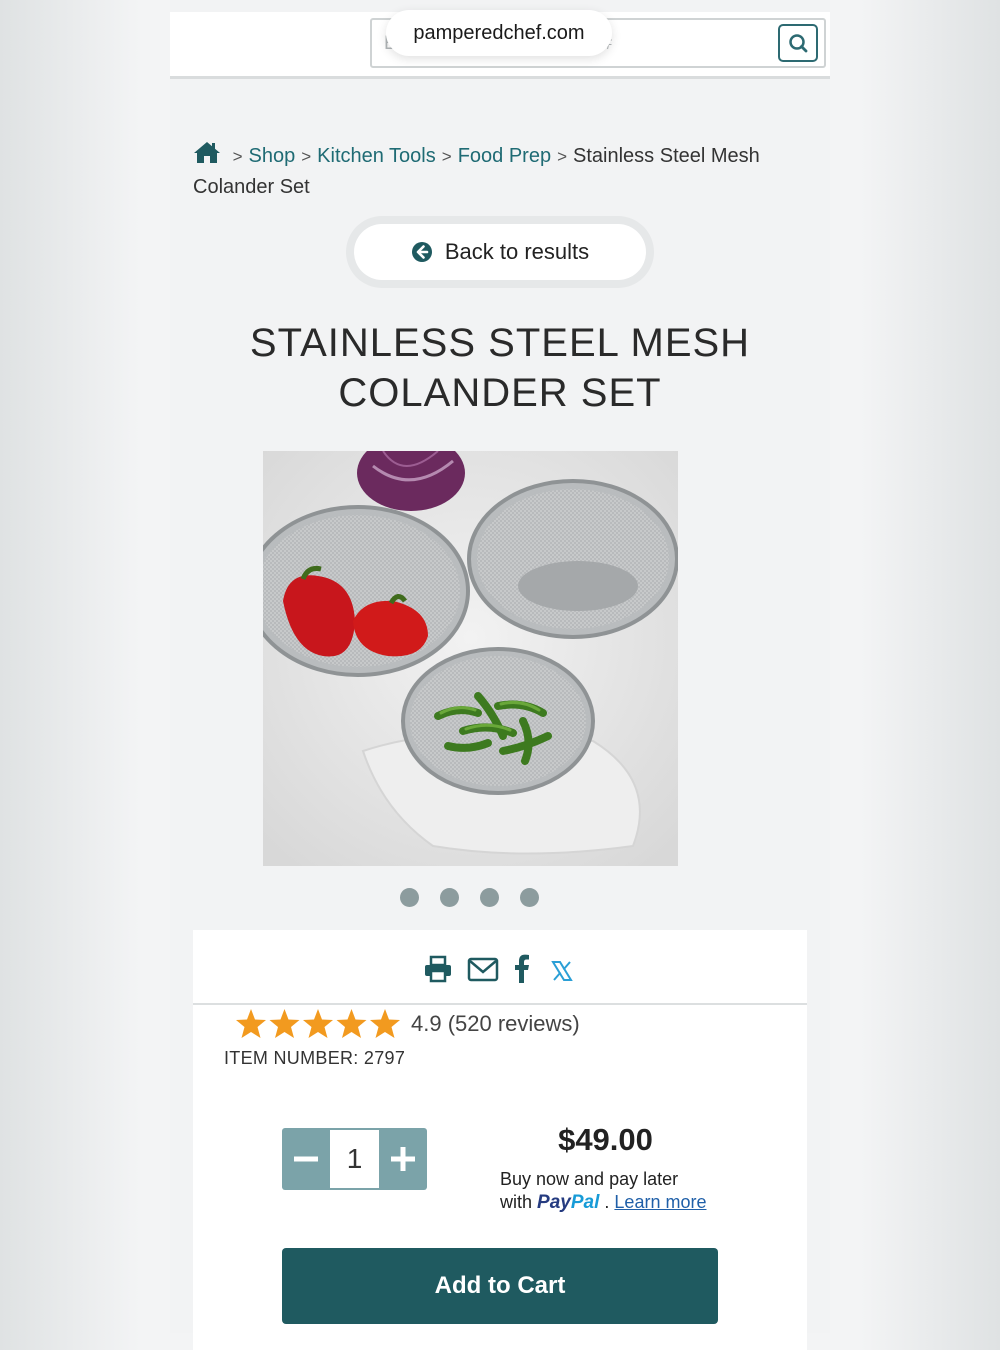  I want to click on quantity-decrease-button, so click(306, 1159).